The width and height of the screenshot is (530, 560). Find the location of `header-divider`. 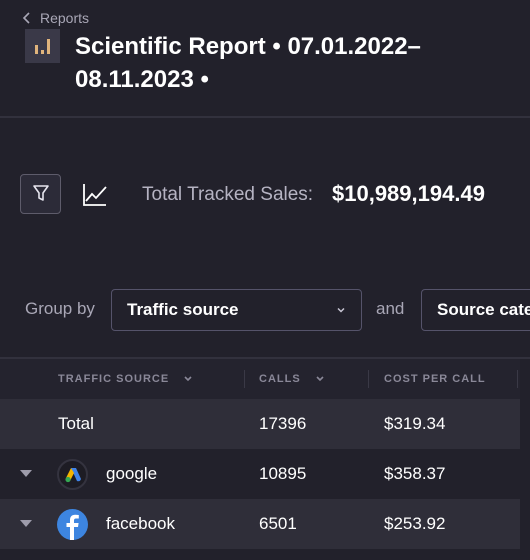

header-divider is located at coordinates (265, 117).